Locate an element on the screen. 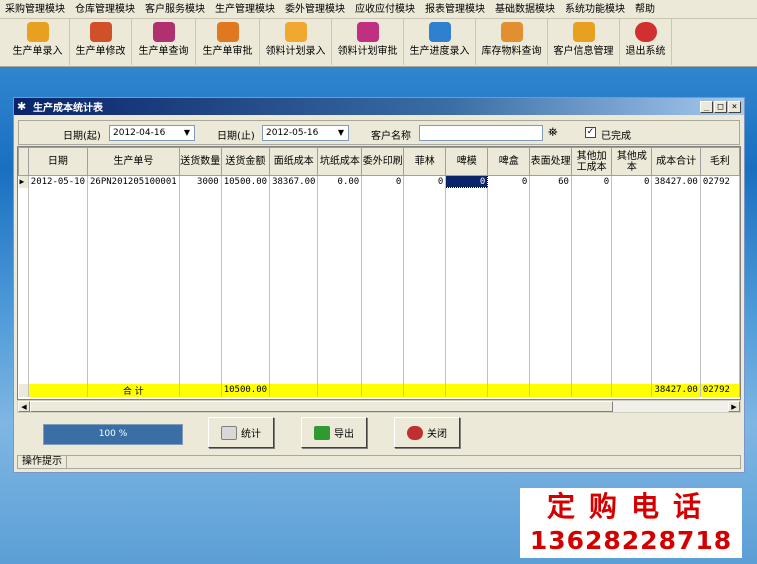  current-row-indicator-icon: ▶ is located at coordinates (23, 181).